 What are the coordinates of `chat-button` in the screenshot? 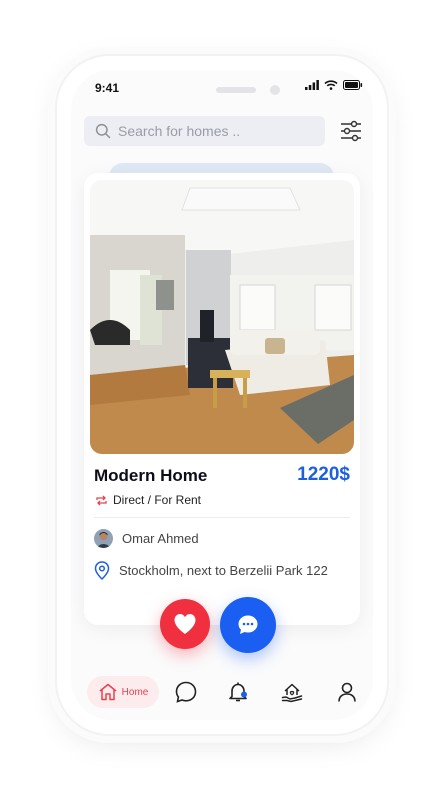 It's located at (248, 625).